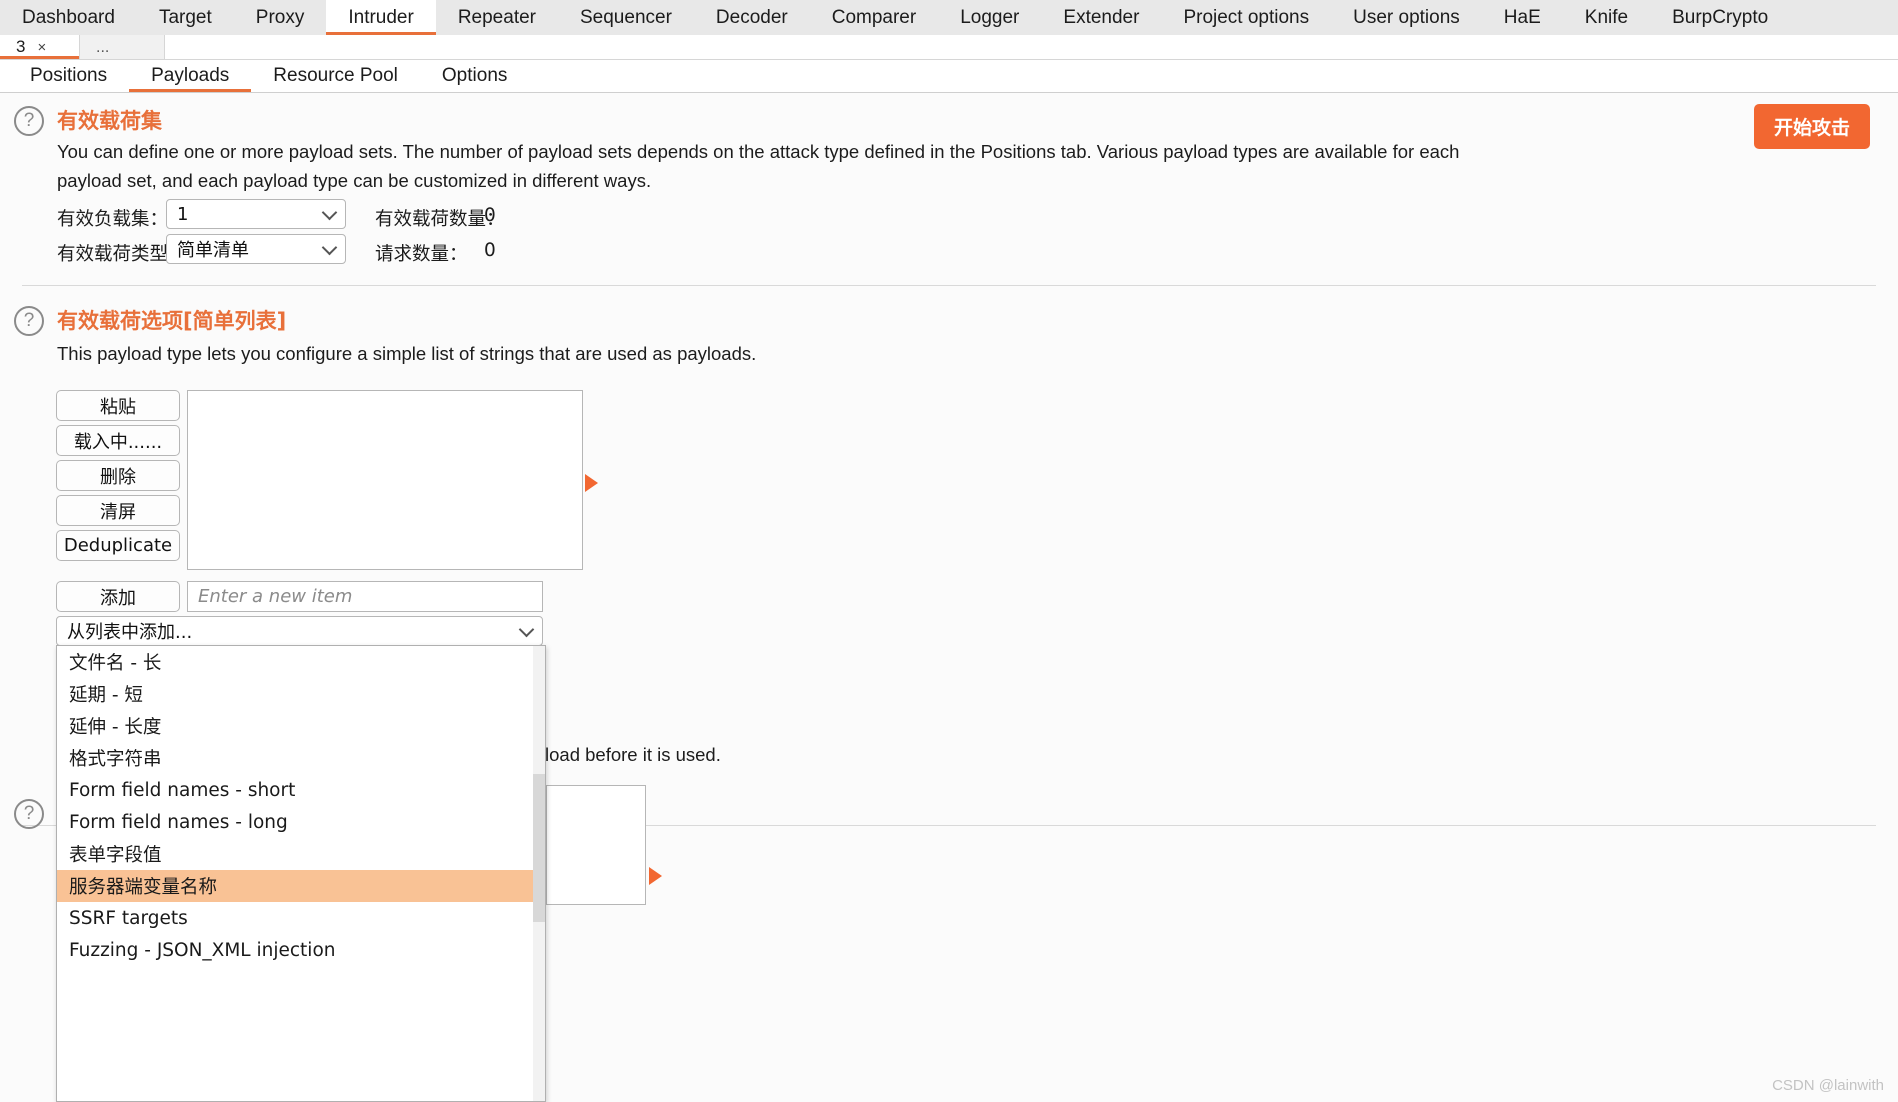  Describe the element at coordinates (421, 254) in the screenshot. I see `request-count-label: 请求数量：` at that location.